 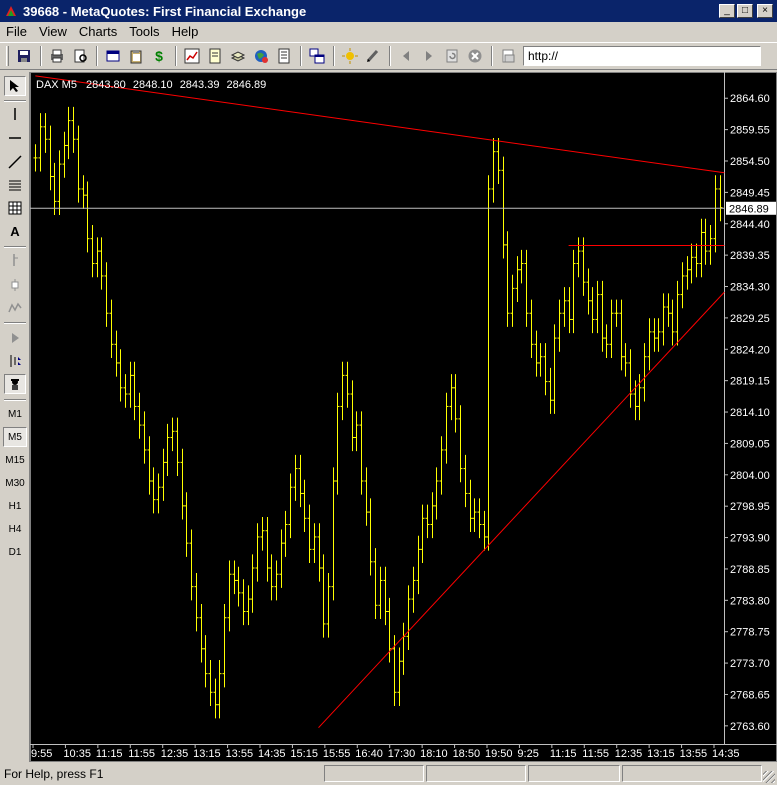 What do you see at coordinates (750, 601) in the screenshot?
I see `price-tick-label: 2783.80` at bounding box center [750, 601].